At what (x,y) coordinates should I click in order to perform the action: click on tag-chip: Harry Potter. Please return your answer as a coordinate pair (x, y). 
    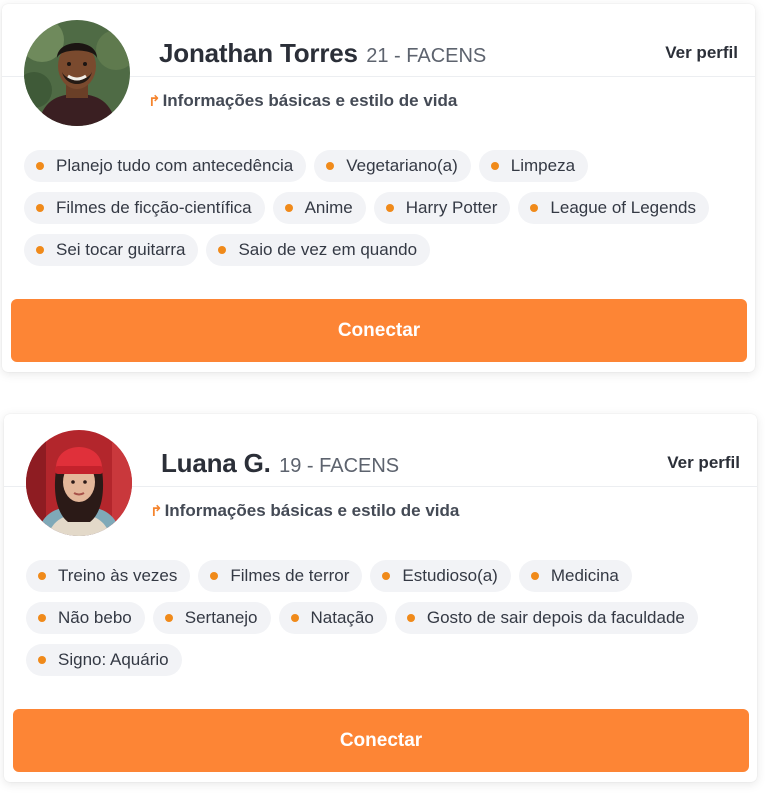
    Looking at the image, I should click on (442, 208).